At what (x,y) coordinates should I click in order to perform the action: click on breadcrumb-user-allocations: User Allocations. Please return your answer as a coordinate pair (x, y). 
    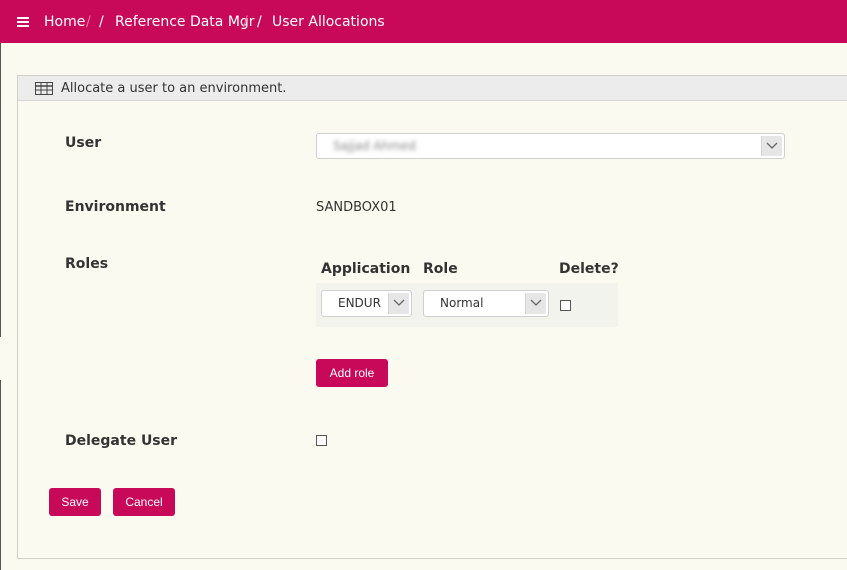
    Looking at the image, I should click on (328, 22).